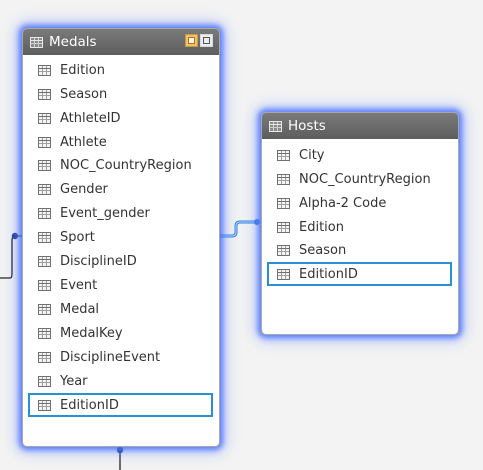 Image resolution: width=483 pixels, height=470 pixels. What do you see at coordinates (307, 126) in the screenshot?
I see `hosts-table-title: Hosts` at bounding box center [307, 126].